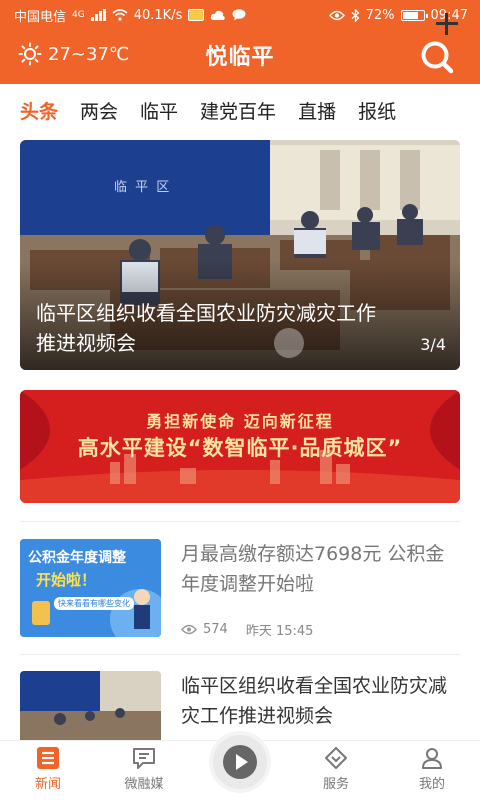 The width and height of the screenshot is (480, 800). What do you see at coordinates (437, 57) in the screenshot?
I see `search-icon` at bounding box center [437, 57].